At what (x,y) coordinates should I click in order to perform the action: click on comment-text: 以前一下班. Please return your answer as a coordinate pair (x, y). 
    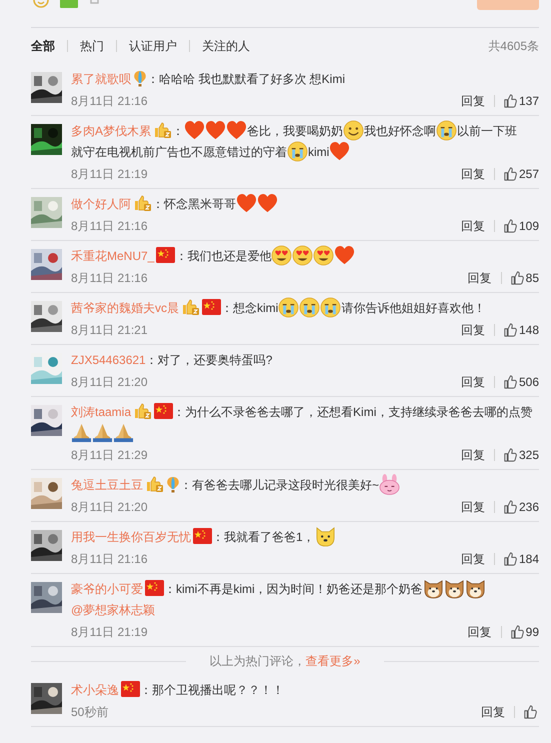
    Looking at the image, I should click on (487, 131).